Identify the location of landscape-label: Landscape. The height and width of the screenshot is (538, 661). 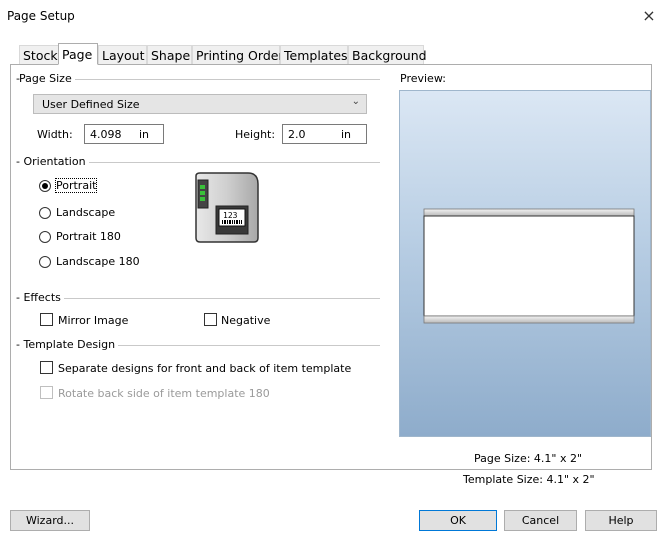
(86, 212).